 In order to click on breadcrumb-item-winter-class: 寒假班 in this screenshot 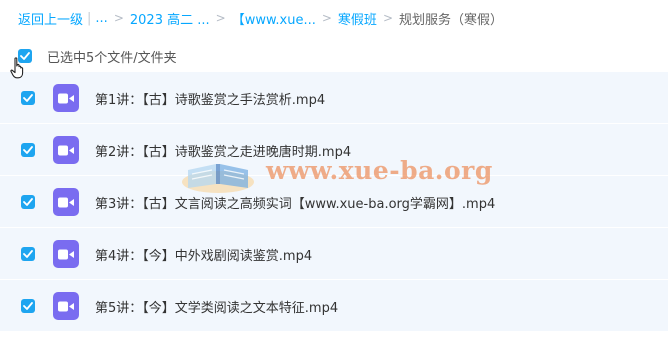, I will do `click(357, 18)`.